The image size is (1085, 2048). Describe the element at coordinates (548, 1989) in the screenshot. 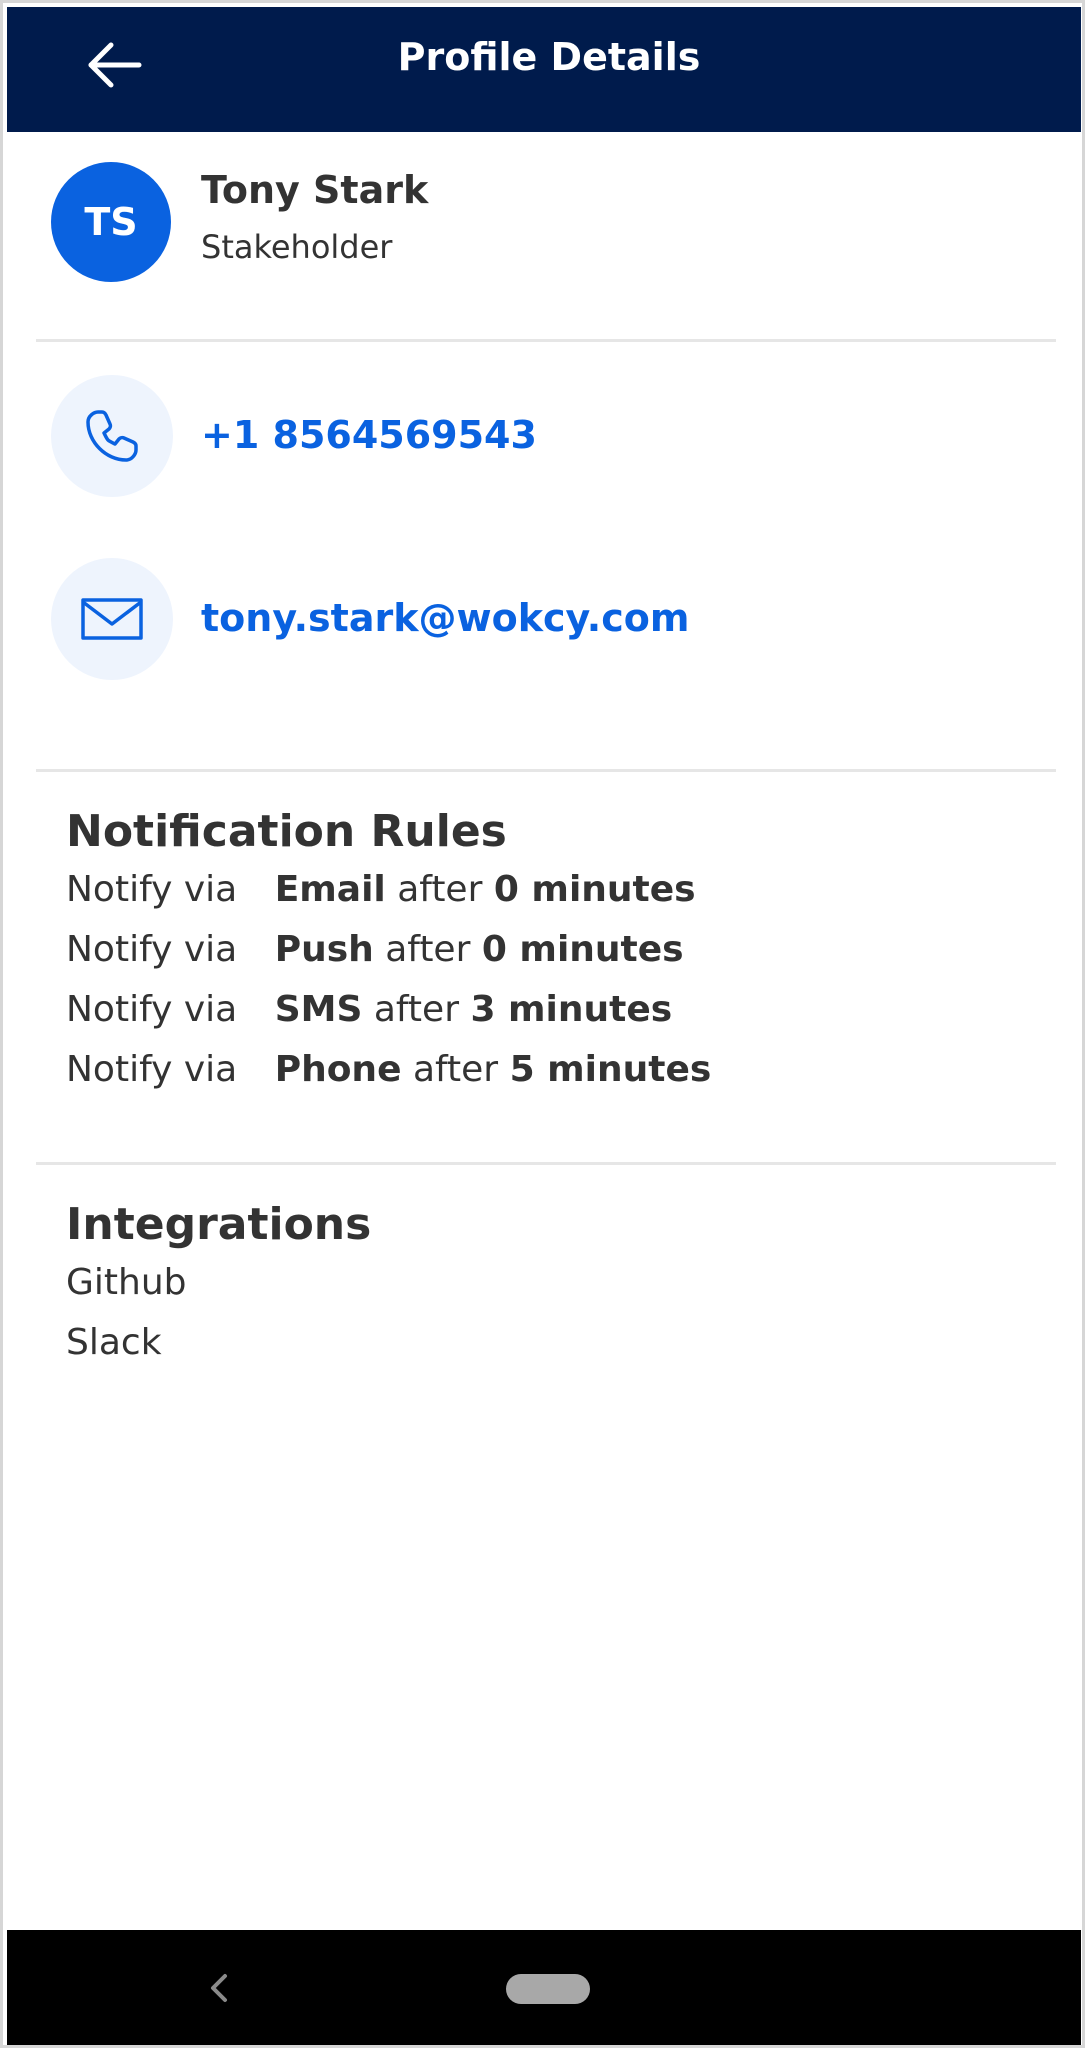

I see `home-pill-icon` at that location.